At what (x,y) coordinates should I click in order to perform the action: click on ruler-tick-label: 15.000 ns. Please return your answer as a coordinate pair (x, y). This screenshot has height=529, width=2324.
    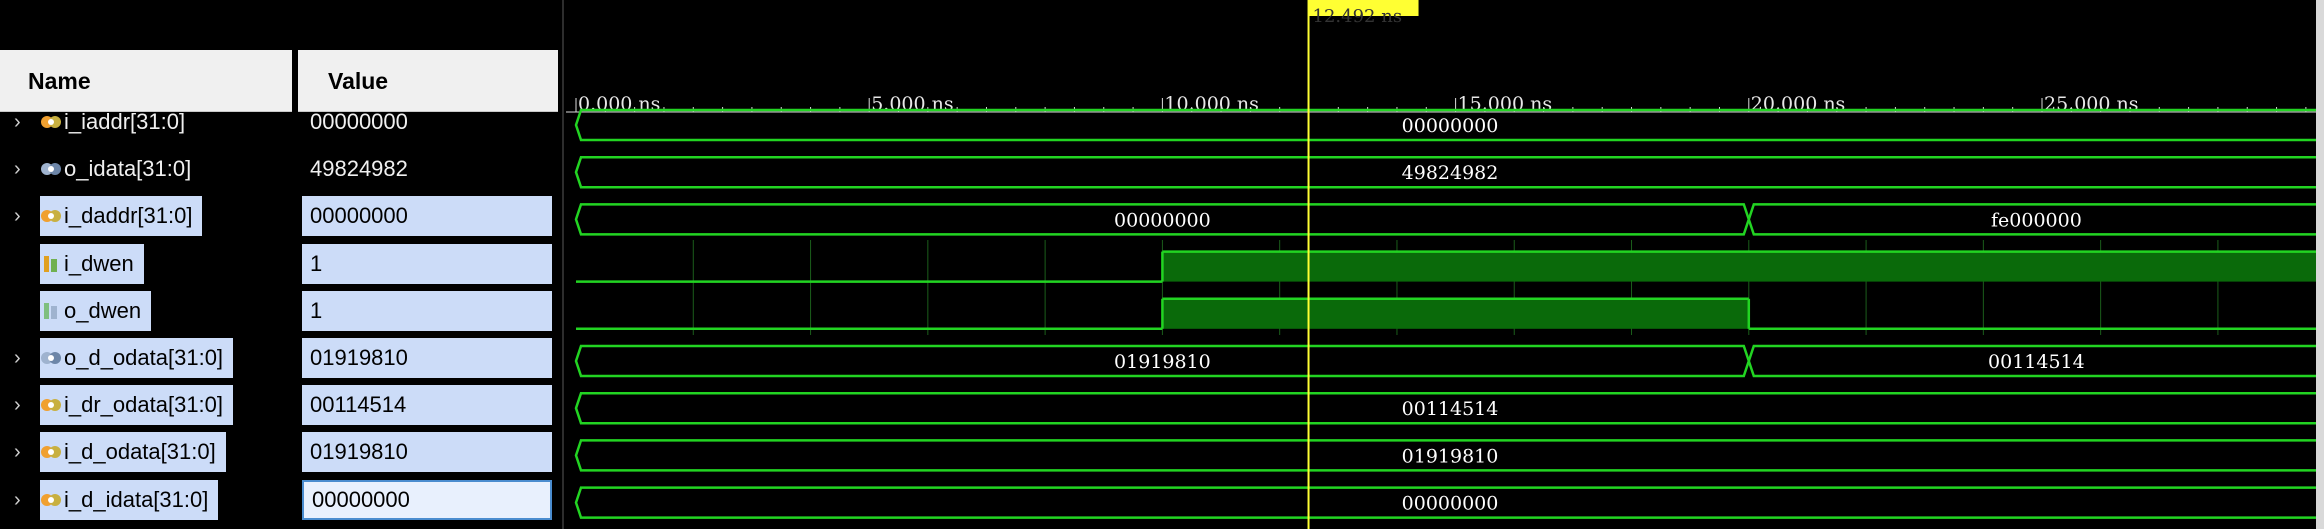
    Looking at the image, I should click on (1505, 104).